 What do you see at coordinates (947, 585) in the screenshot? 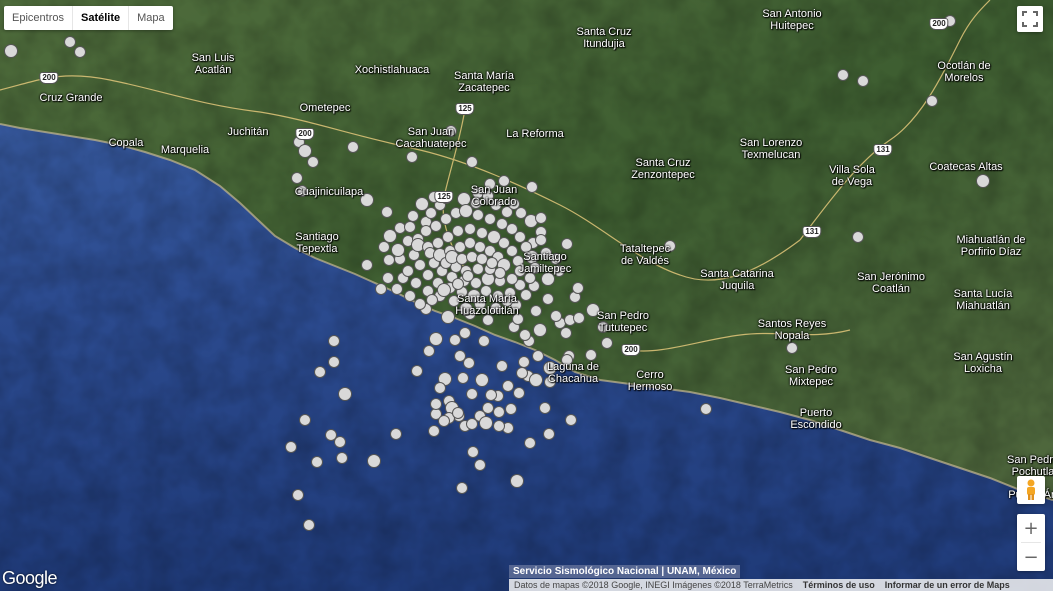
I see `report-error-link: Informar de un error de Maps` at bounding box center [947, 585].